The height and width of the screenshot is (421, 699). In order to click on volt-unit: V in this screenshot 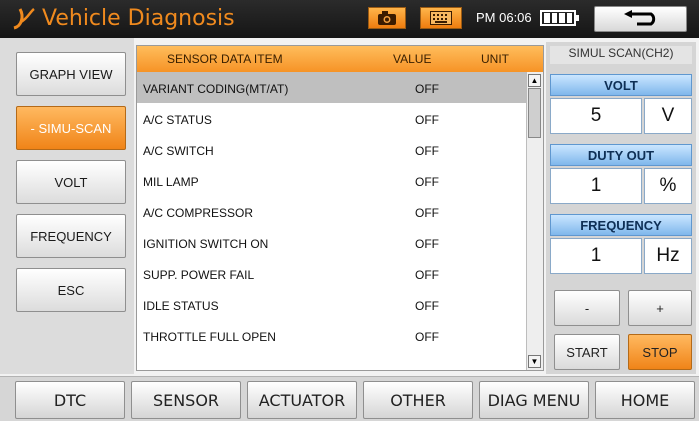, I will do `click(668, 116)`.